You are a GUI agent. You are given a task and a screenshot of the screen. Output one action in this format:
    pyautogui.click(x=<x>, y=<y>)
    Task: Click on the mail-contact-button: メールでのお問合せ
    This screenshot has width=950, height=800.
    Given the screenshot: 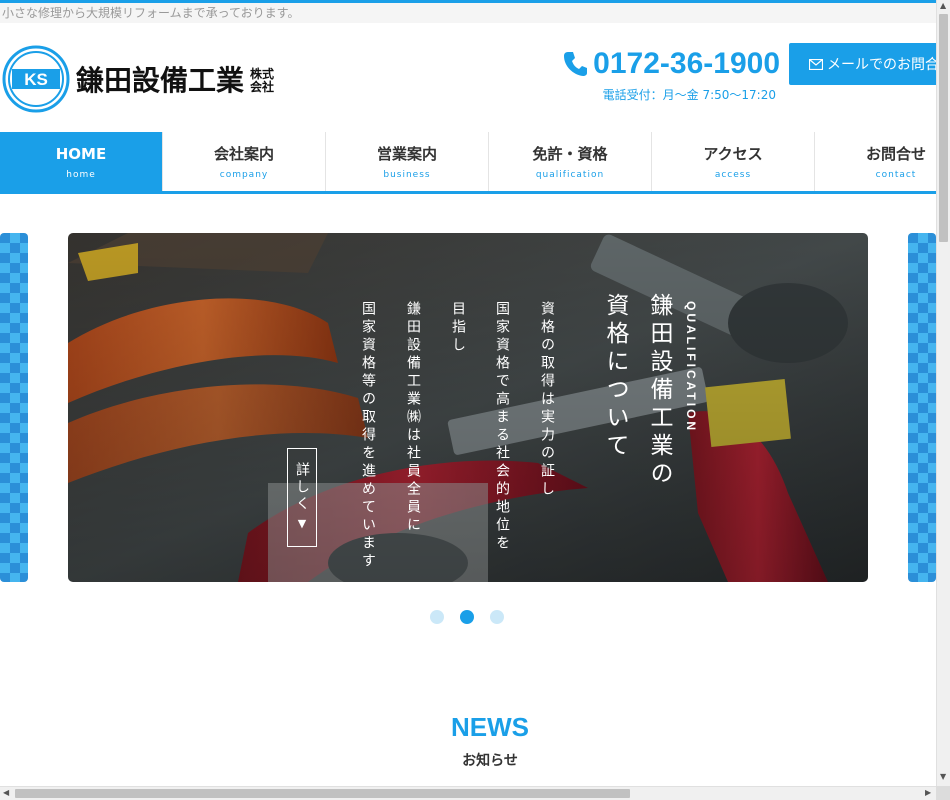 What is the action you would take?
    pyautogui.click(x=862, y=64)
    